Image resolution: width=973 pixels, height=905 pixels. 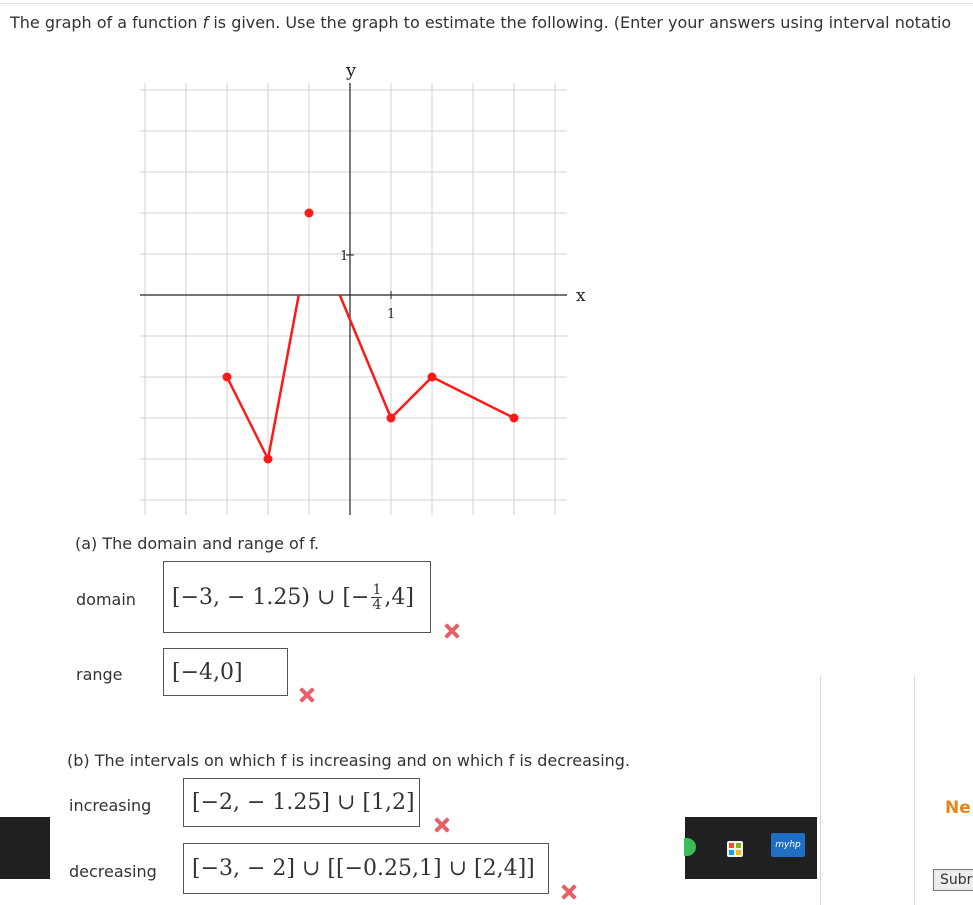 What do you see at coordinates (113, 871) in the screenshot?
I see `decreasing-label: decreasing` at bounding box center [113, 871].